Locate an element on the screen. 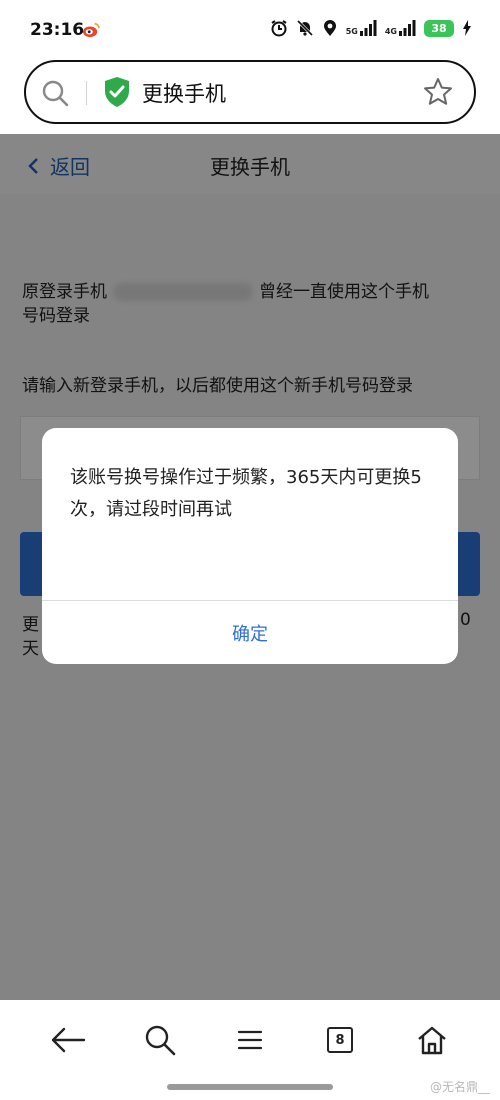 The image size is (500, 1100). location-icon is located at coordinates (329, 28).